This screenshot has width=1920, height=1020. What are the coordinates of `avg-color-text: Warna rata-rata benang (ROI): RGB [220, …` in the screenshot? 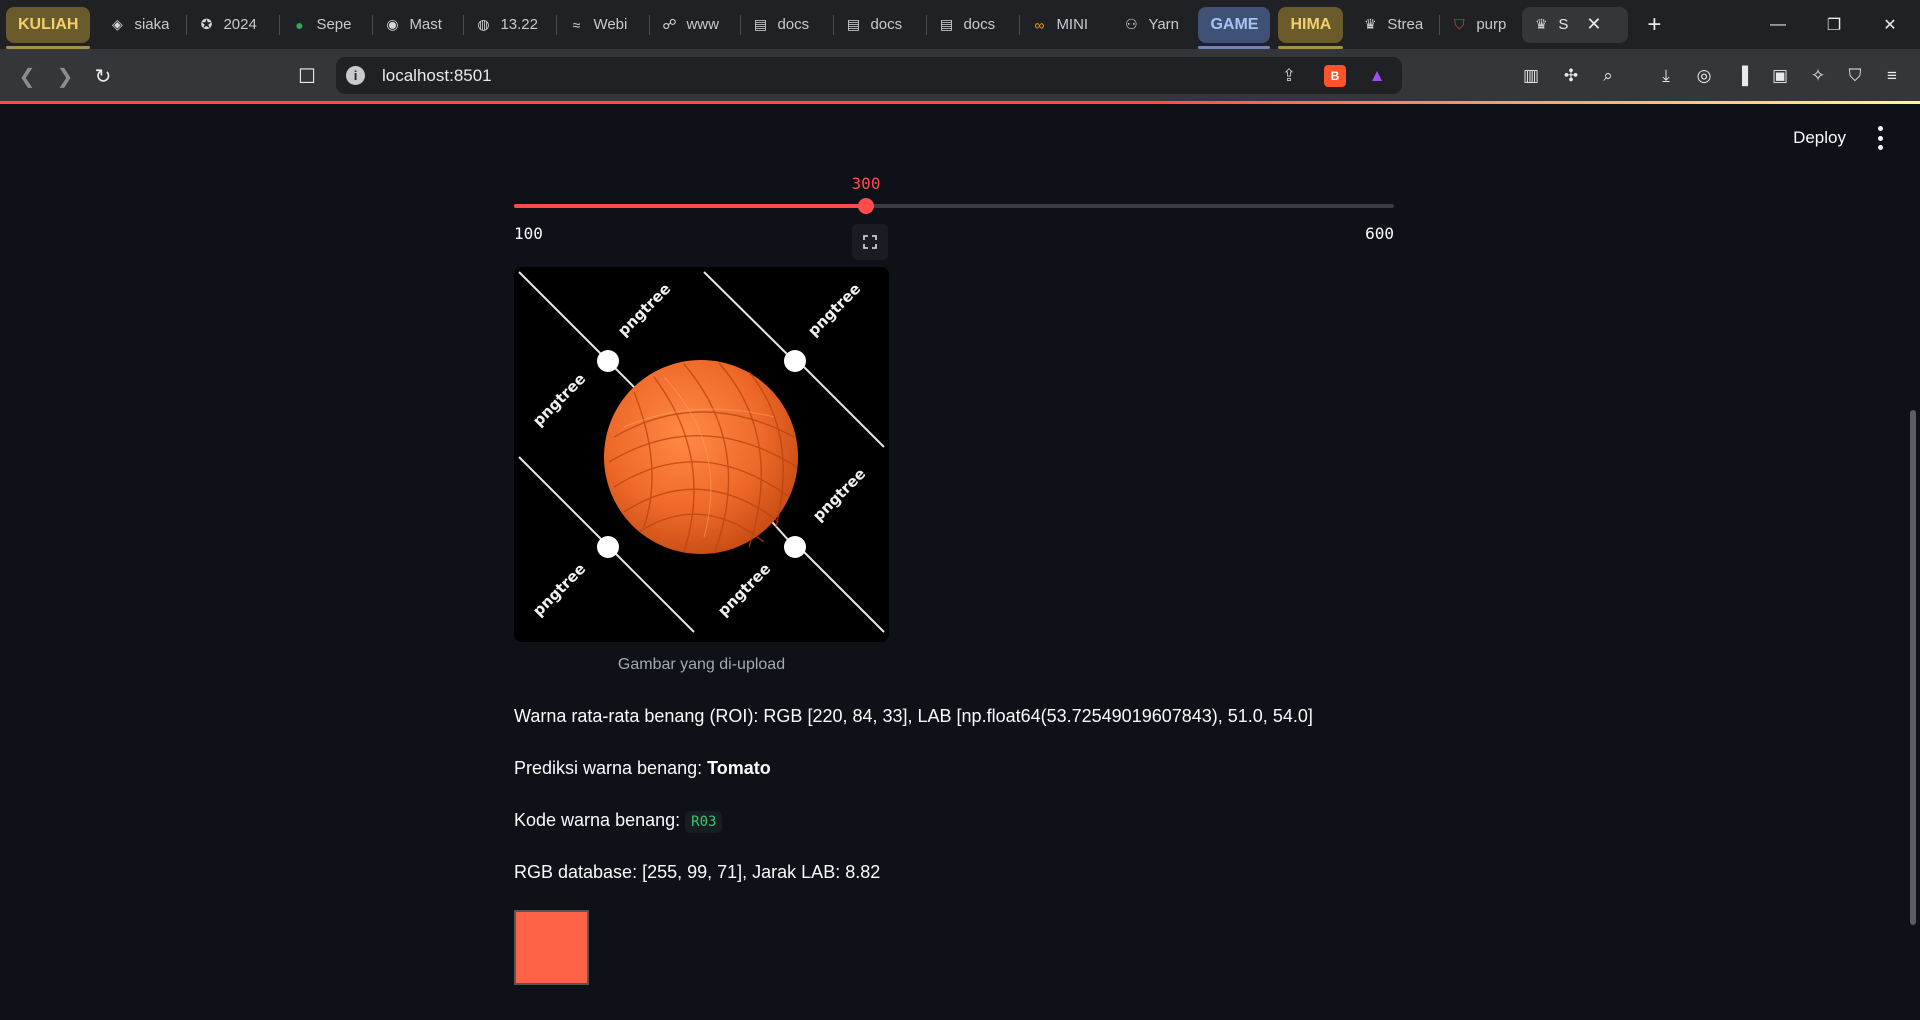 It's located at (913, 716).